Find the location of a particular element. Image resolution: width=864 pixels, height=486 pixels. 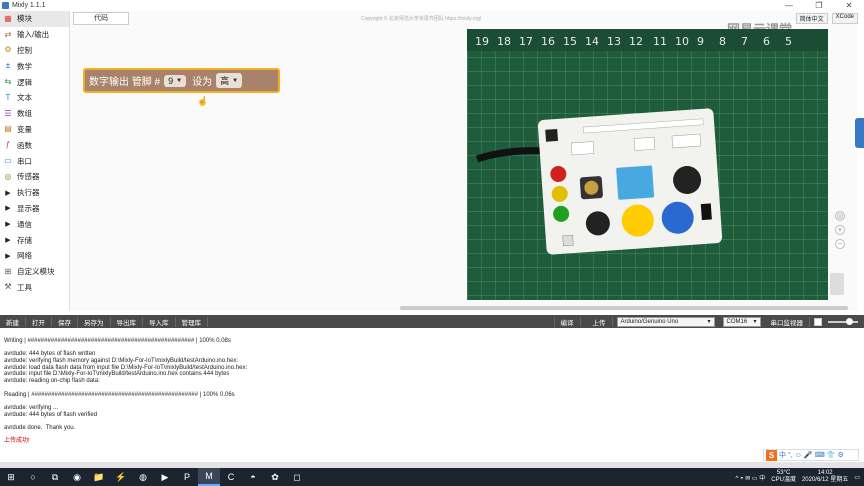

cpu-temperature: 53°C CPU温度 is located at coordinates (783, 477).